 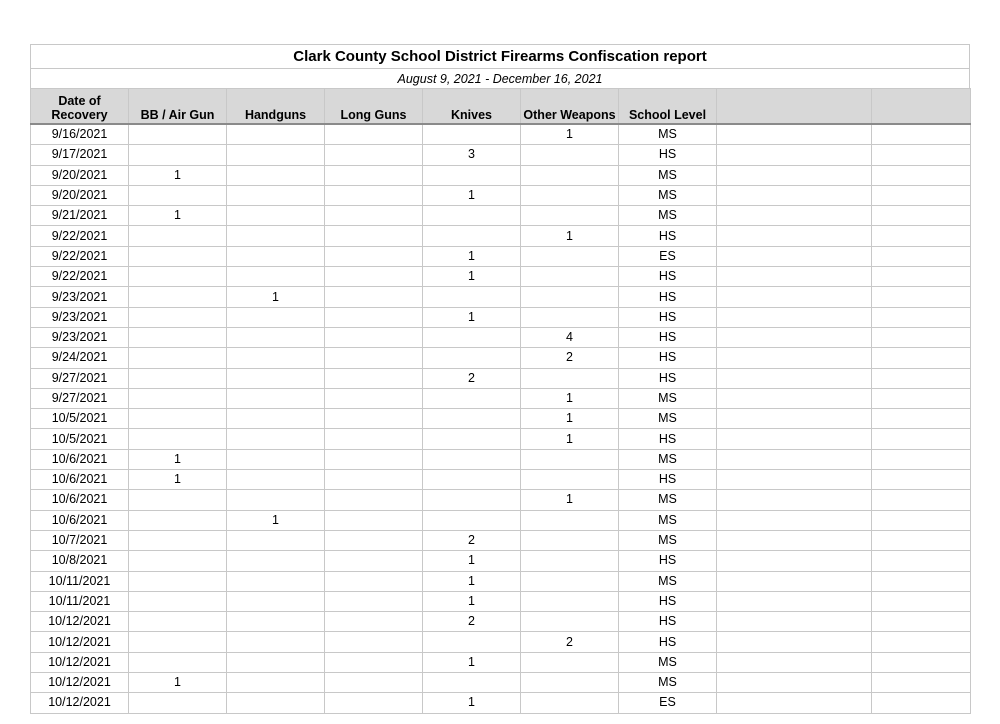 What do you see at coordinates (500, 297) in the screenshot?
I see `table-row: 9/23/2021 1 HS` at bounding box center [500, 297].